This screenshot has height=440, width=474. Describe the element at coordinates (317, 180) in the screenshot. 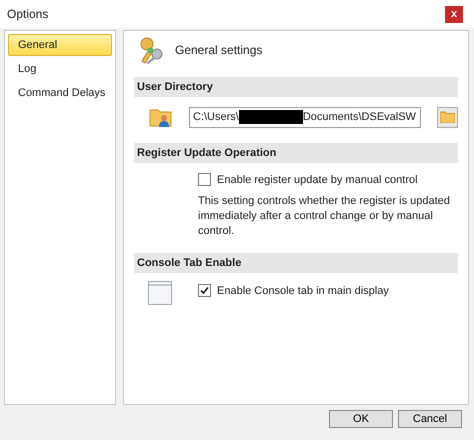

I see `checkbox-label: Enable register update by manual control` at that location.